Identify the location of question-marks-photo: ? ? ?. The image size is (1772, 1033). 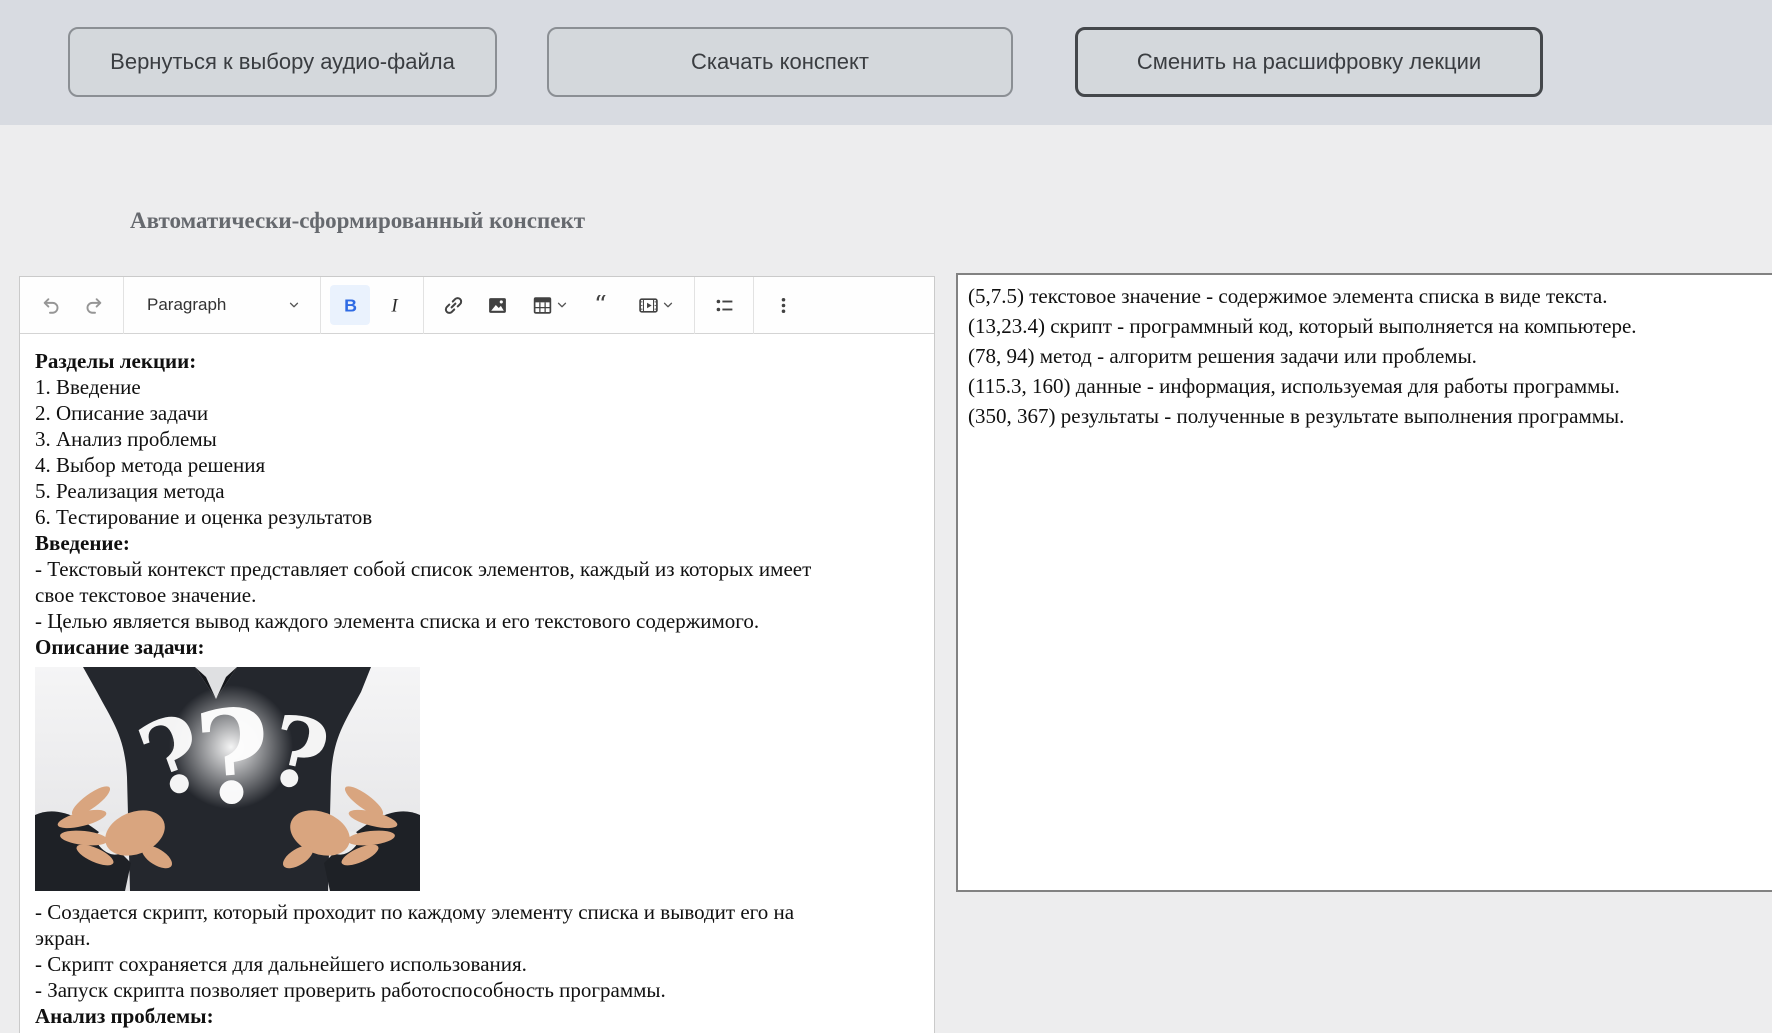
(227, 779).